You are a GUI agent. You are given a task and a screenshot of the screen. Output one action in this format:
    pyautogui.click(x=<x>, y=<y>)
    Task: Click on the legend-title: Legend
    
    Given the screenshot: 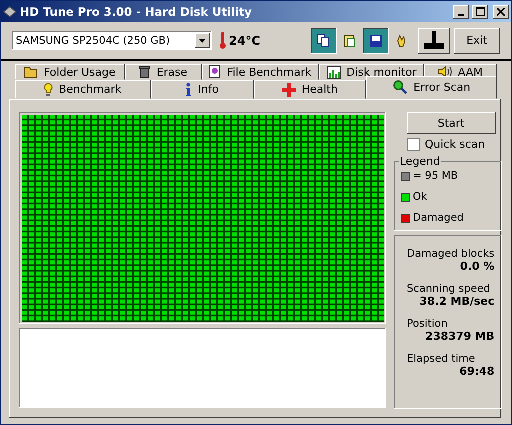 What is the action you would take?
    pyautogui.click(x=420, y=161)
    